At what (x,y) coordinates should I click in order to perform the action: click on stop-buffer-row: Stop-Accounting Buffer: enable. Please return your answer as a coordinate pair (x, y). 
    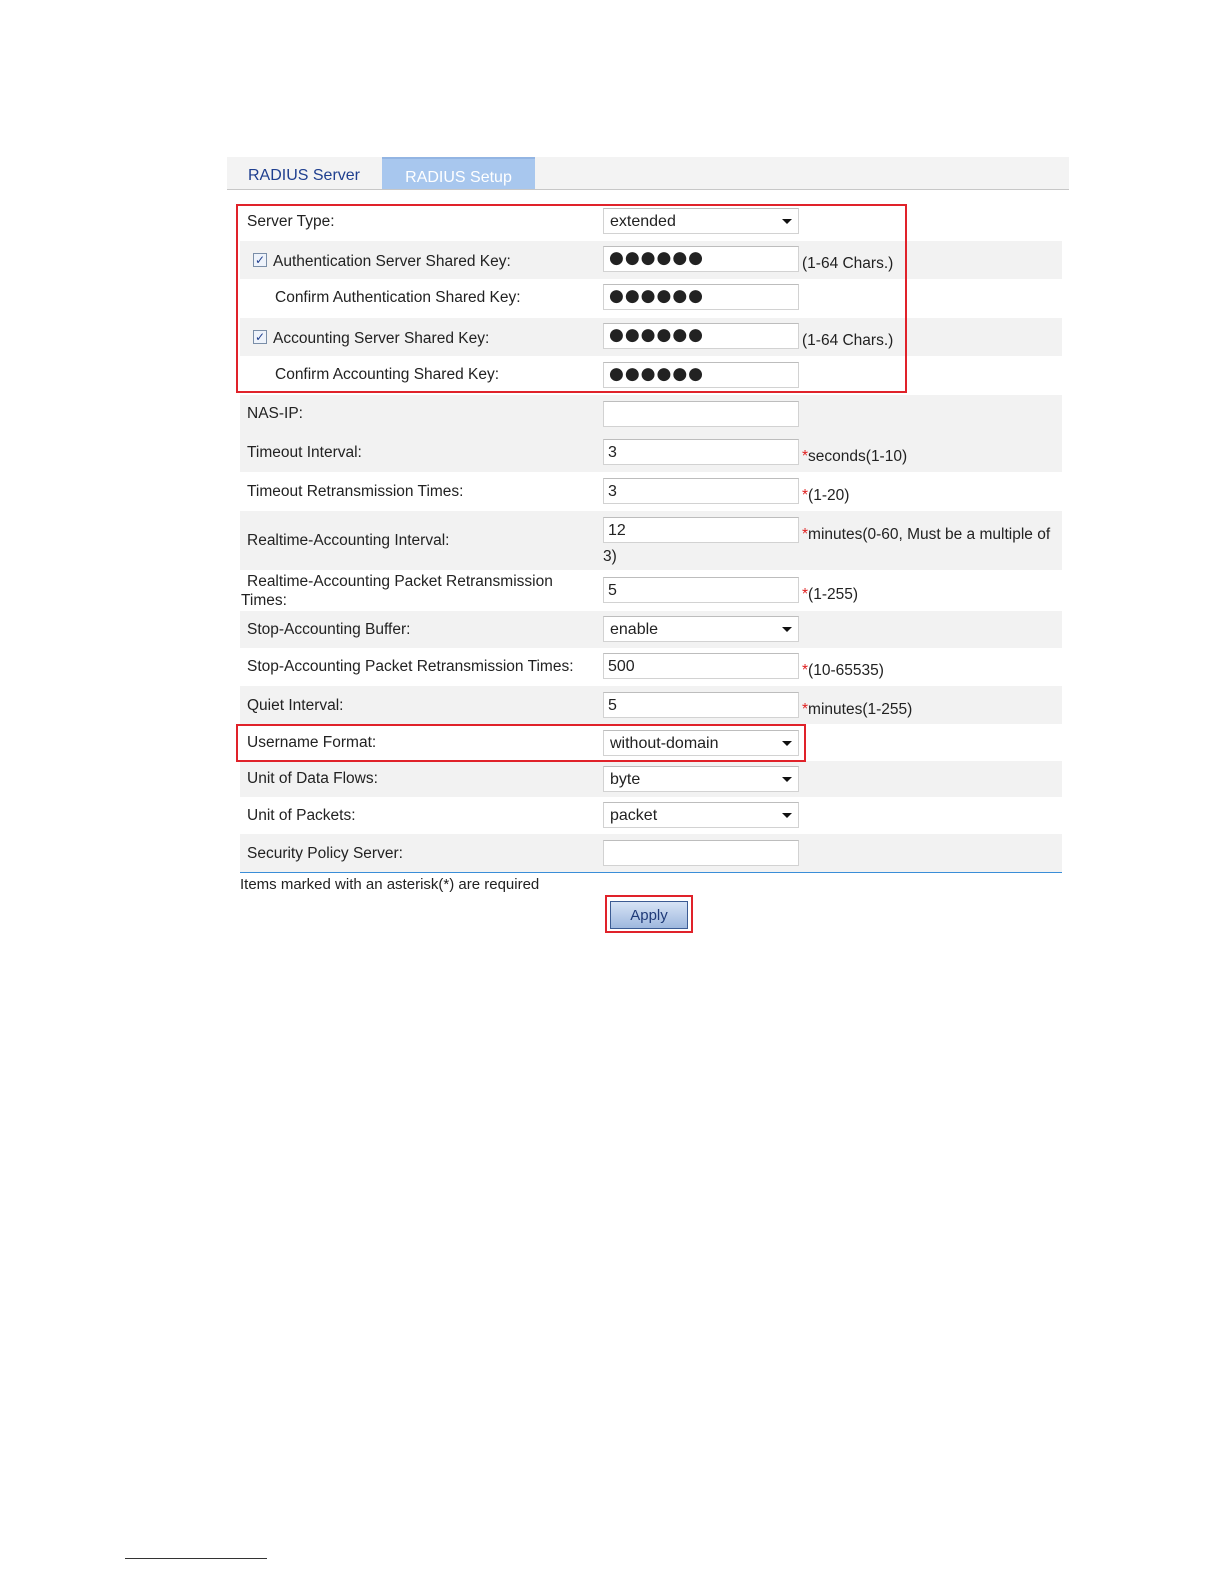
    Looking at the image, I should click on (651, 629).